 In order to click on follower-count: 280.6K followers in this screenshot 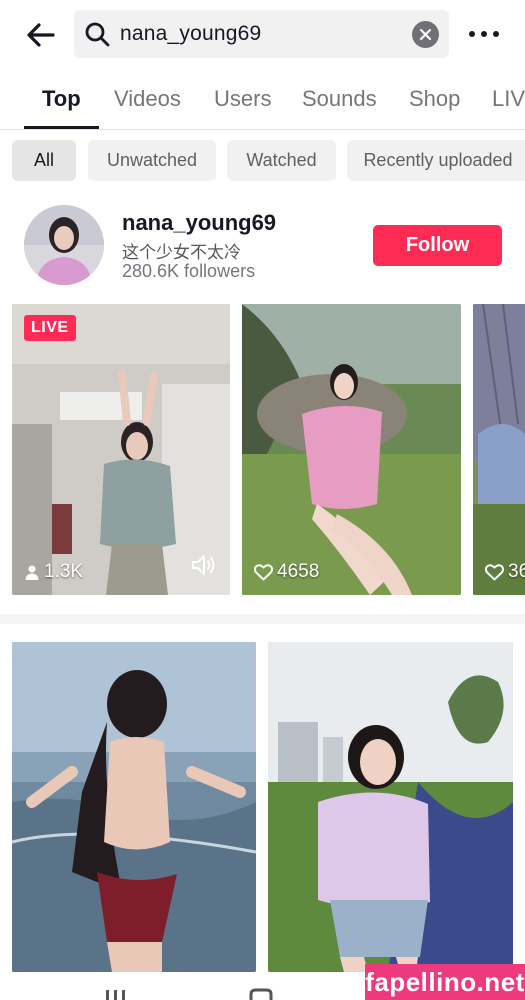, I will do `click(189, 271)`.